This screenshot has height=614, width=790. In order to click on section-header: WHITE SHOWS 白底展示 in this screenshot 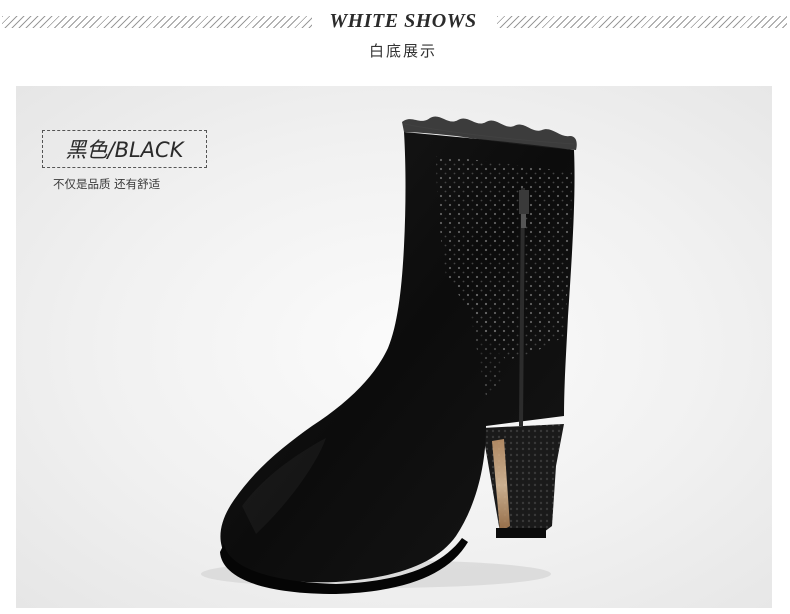, I will do `click(395, 40)`.